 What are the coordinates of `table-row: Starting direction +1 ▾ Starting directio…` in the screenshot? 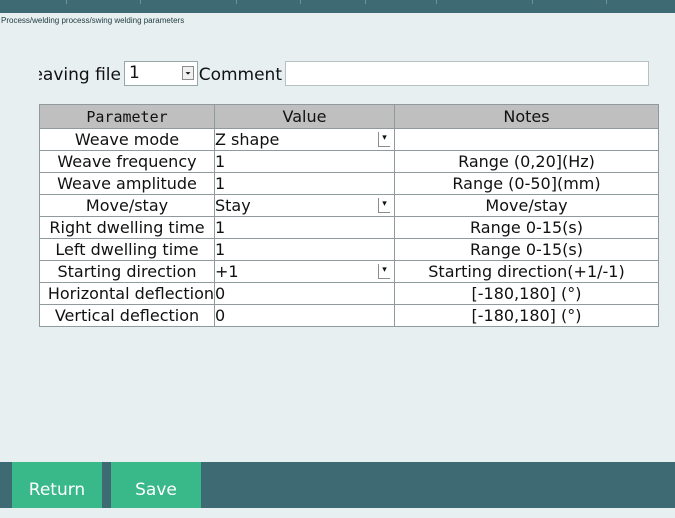 It's located at (349, 271).